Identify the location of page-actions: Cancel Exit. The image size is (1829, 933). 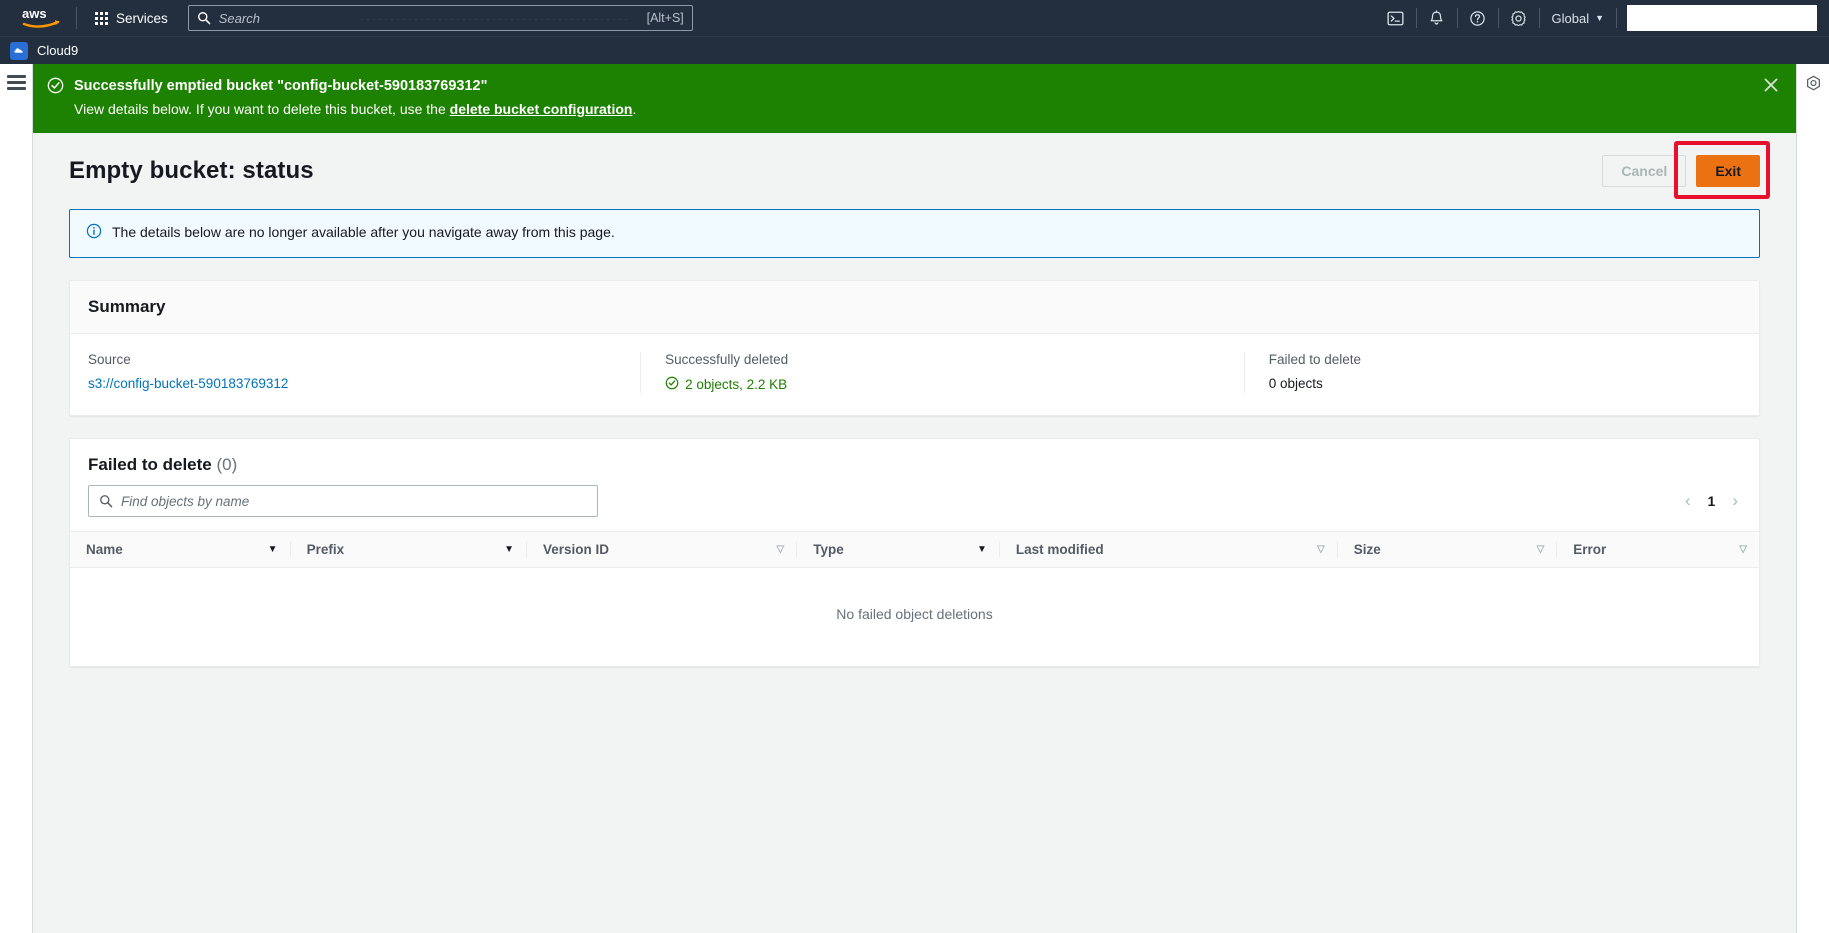
(1686, 170).